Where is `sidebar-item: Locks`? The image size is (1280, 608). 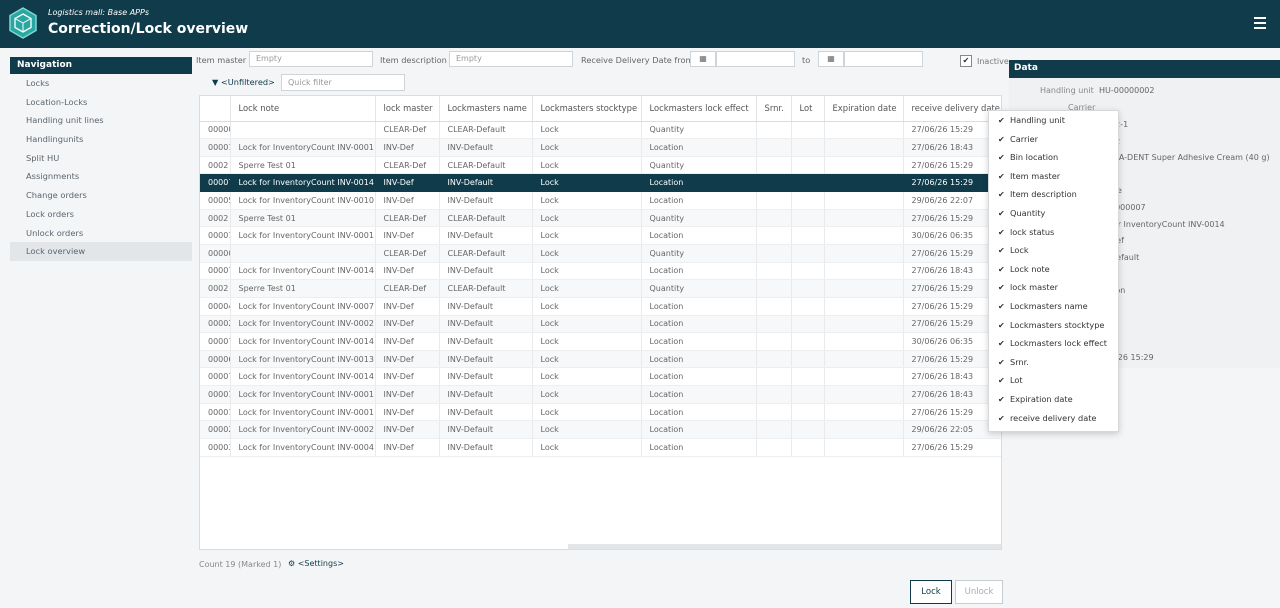
sidebar-item: Locks is located at coordinates (101, 83).